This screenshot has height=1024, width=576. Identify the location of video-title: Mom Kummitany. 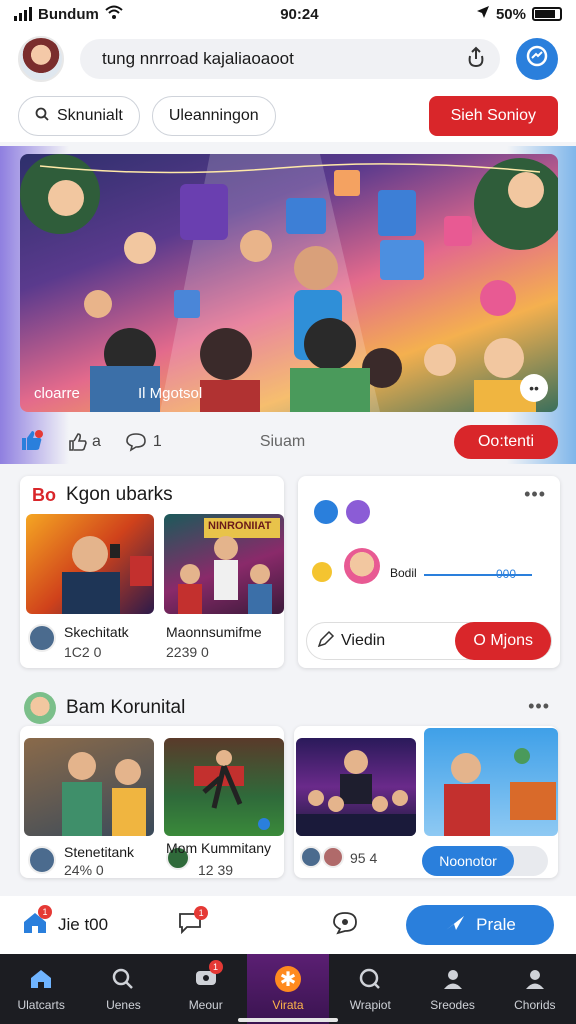
(218, 848).